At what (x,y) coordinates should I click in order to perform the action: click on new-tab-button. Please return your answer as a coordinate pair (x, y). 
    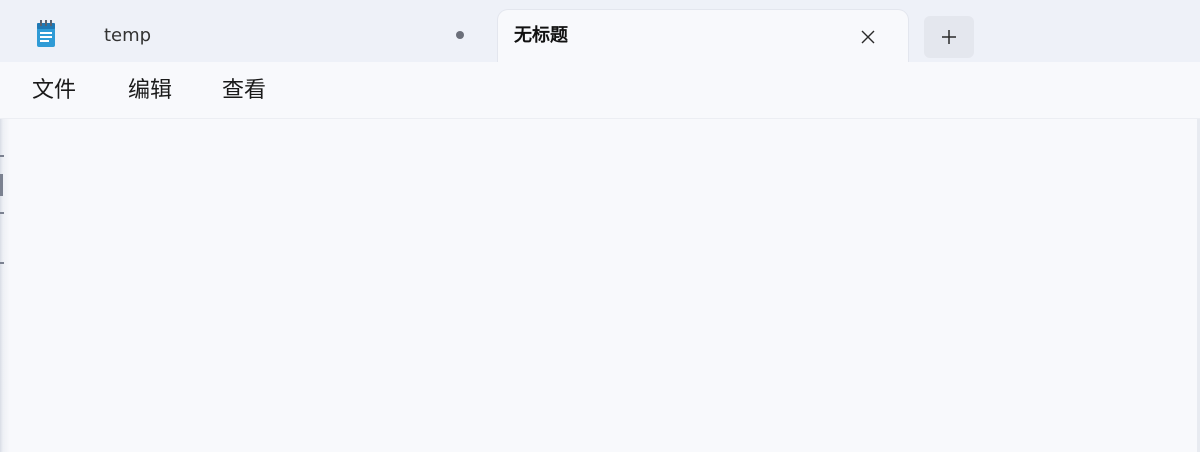
    Looking at the image, I should click on (949, 37).